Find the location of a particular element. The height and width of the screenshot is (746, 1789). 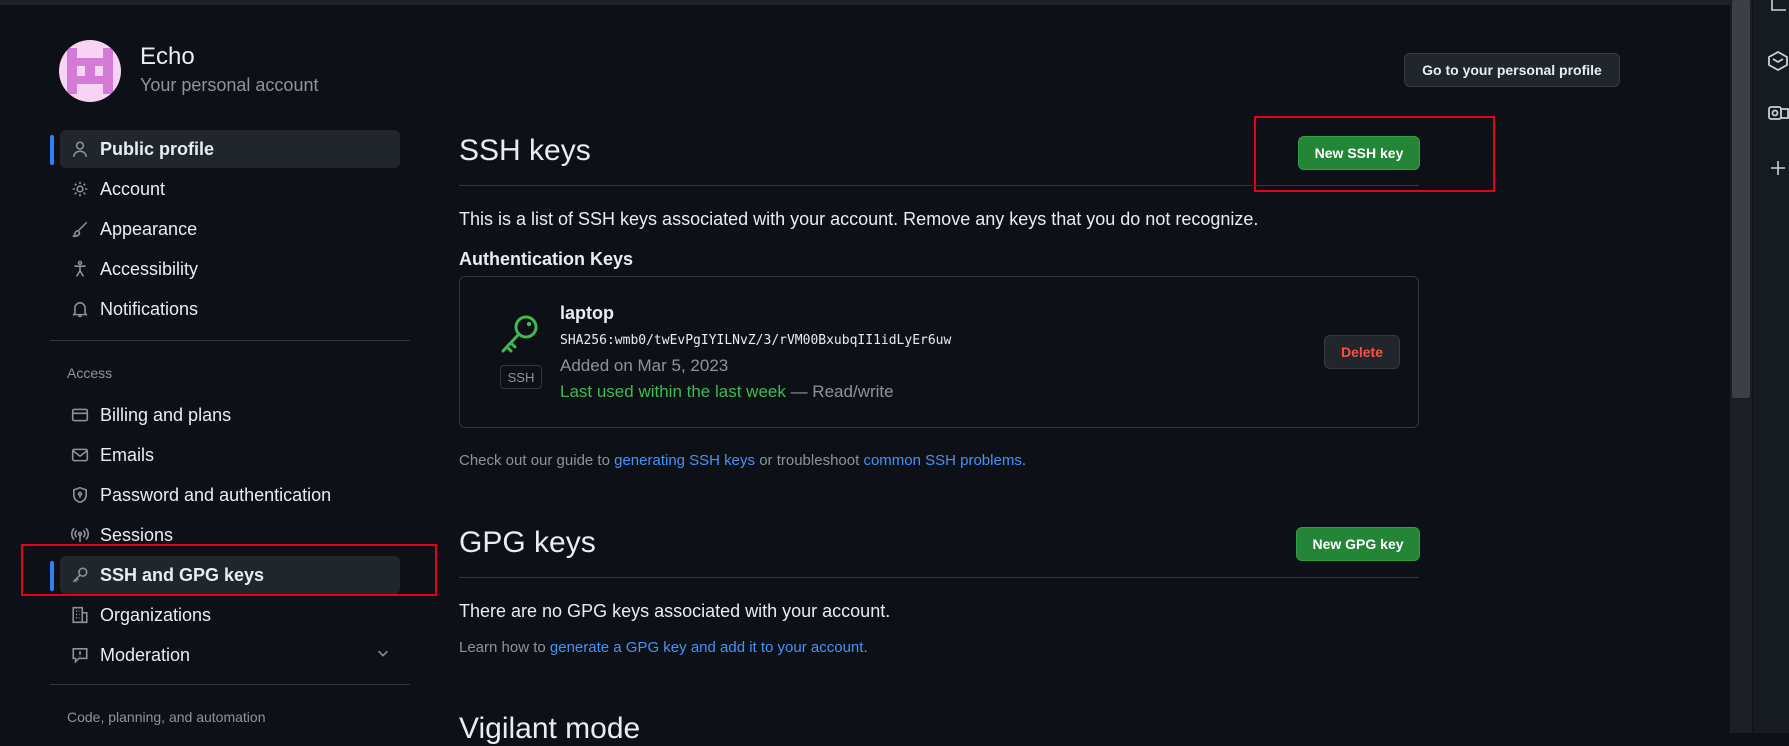

sidebar-item-label: Sessions is located at coordinates (137, 534).